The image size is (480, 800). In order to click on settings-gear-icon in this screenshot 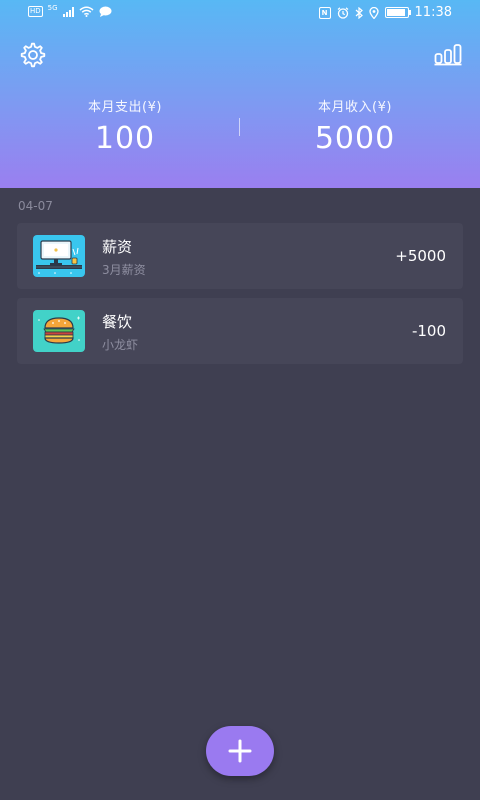, I will do `click(33, 55)`.